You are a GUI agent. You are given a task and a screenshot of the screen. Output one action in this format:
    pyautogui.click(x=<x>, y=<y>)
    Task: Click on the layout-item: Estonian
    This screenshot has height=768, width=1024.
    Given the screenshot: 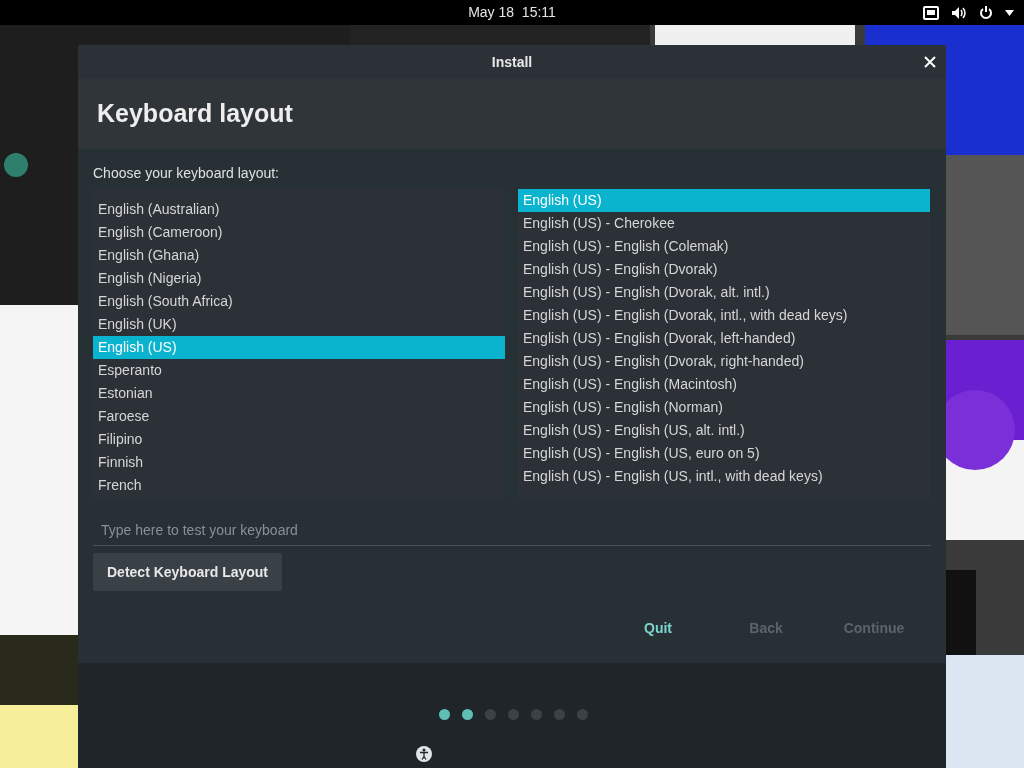 What is the action you would take?
    pyautogui.click(x=299, y=393)
    